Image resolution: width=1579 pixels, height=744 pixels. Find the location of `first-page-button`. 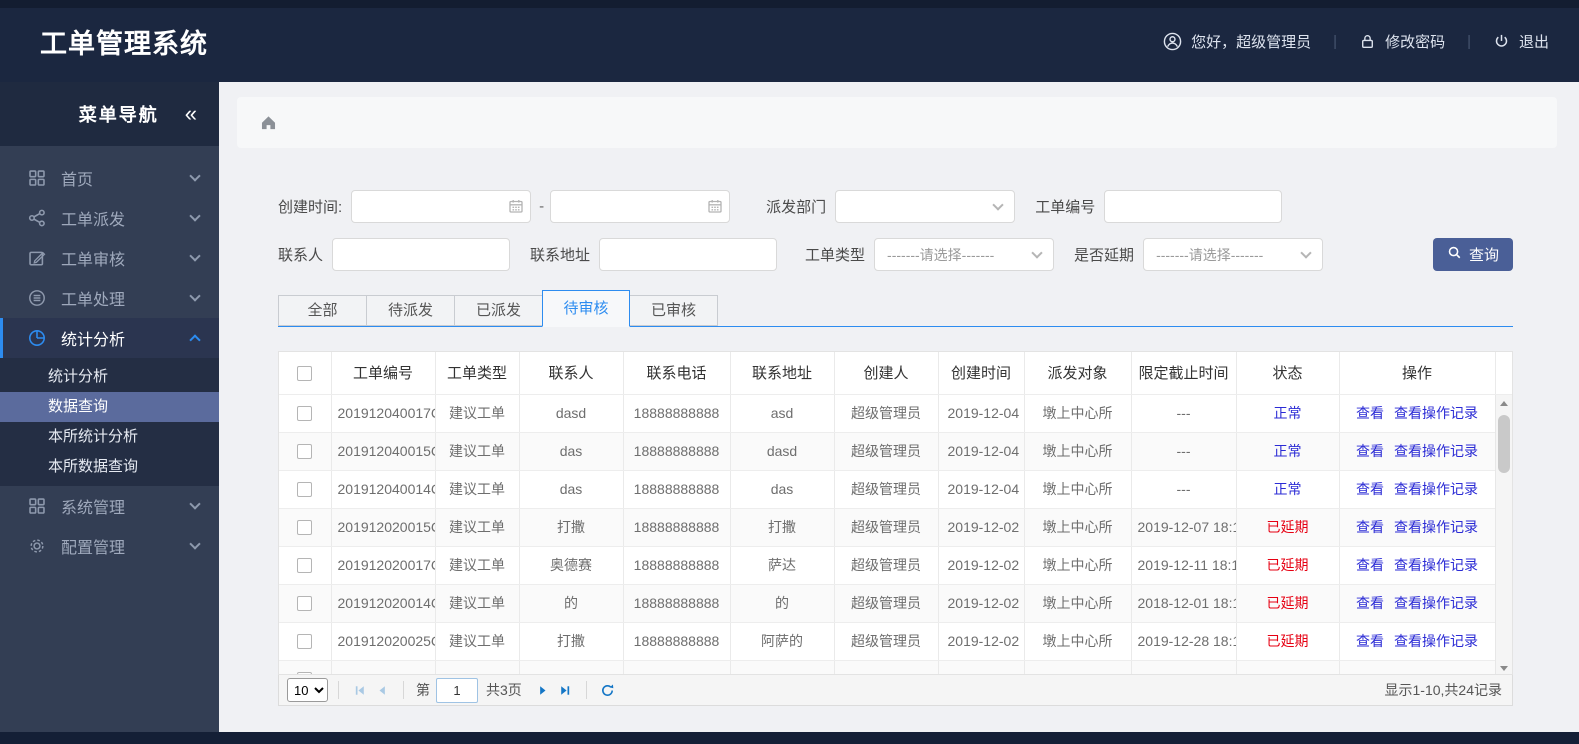

first-page-button is located at coordinates (360, 690).